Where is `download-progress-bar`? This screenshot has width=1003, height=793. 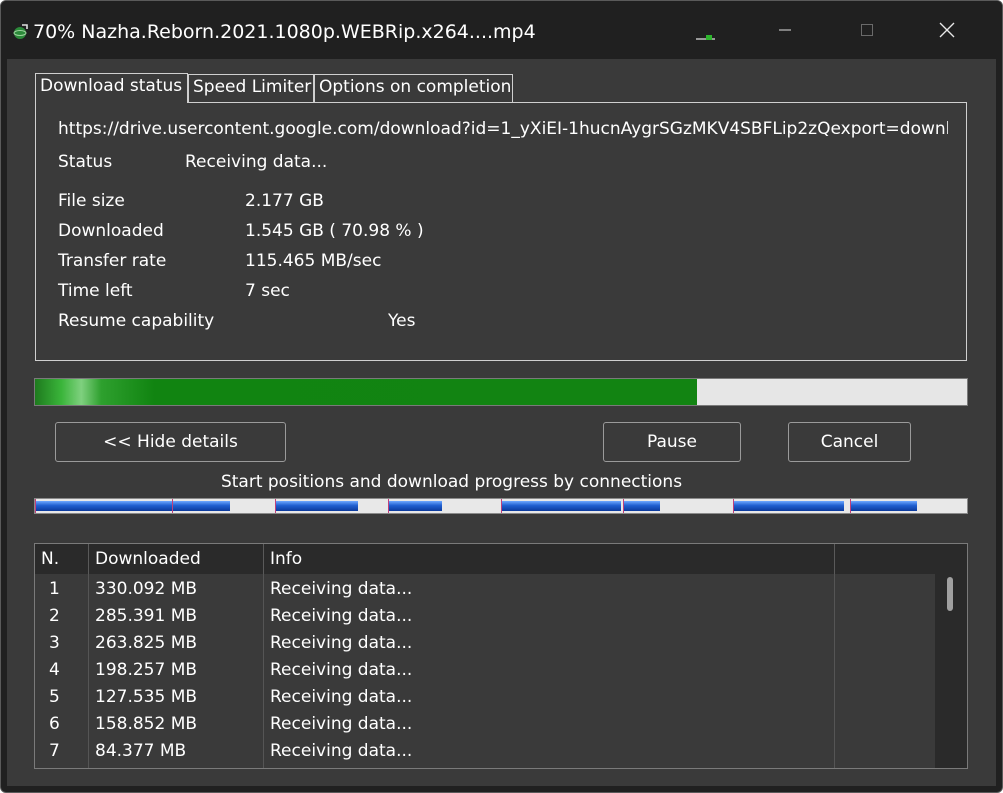 download-progress-bar is located at coordinates (501, 392).